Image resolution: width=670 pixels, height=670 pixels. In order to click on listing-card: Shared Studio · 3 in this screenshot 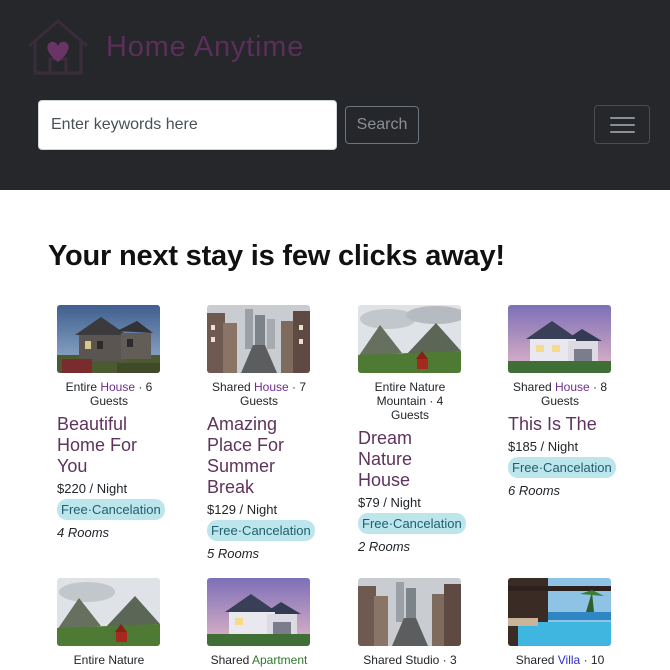, I will do `click(410, 622)`.